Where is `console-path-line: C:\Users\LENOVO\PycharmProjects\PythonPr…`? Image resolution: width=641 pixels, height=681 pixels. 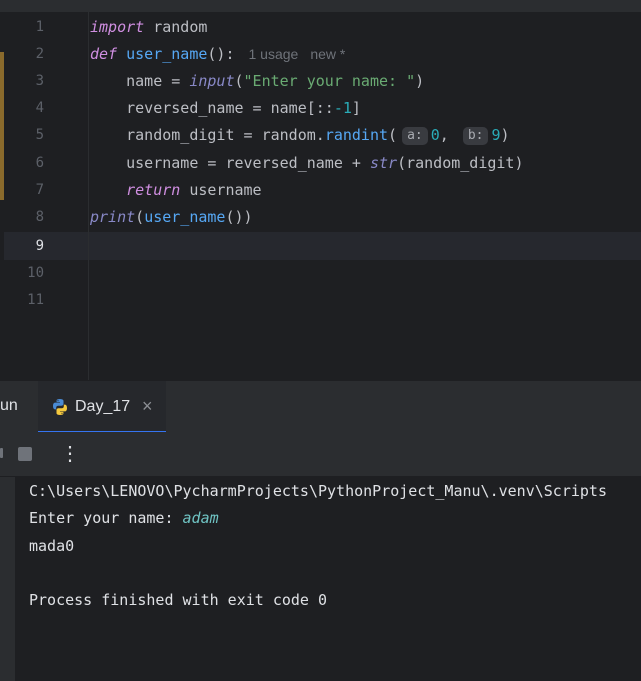
console-path-line: C:\Users\LENOVO\PycharmProjects\PythonPr… is located at coordinates (318, 491).